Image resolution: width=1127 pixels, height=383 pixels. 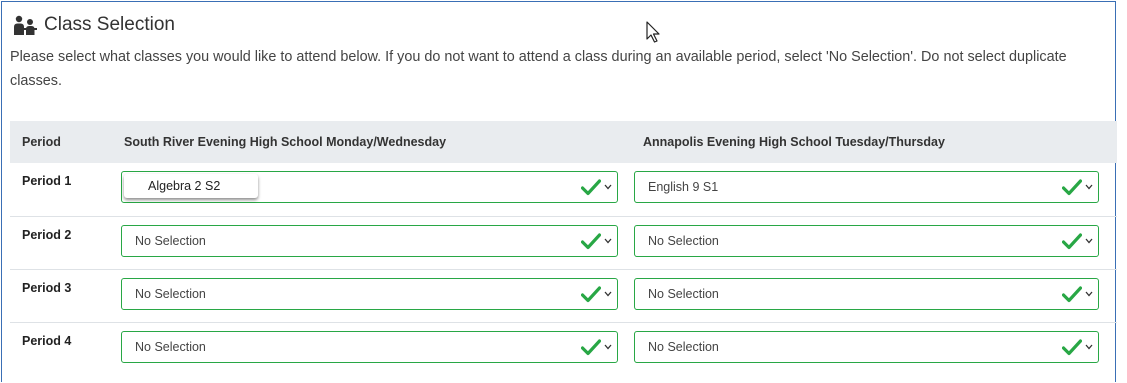 What do you see at coordinates (61, 190) in the screenshot?
I see `period-label: Period 1` at bounding box center [61, 190].